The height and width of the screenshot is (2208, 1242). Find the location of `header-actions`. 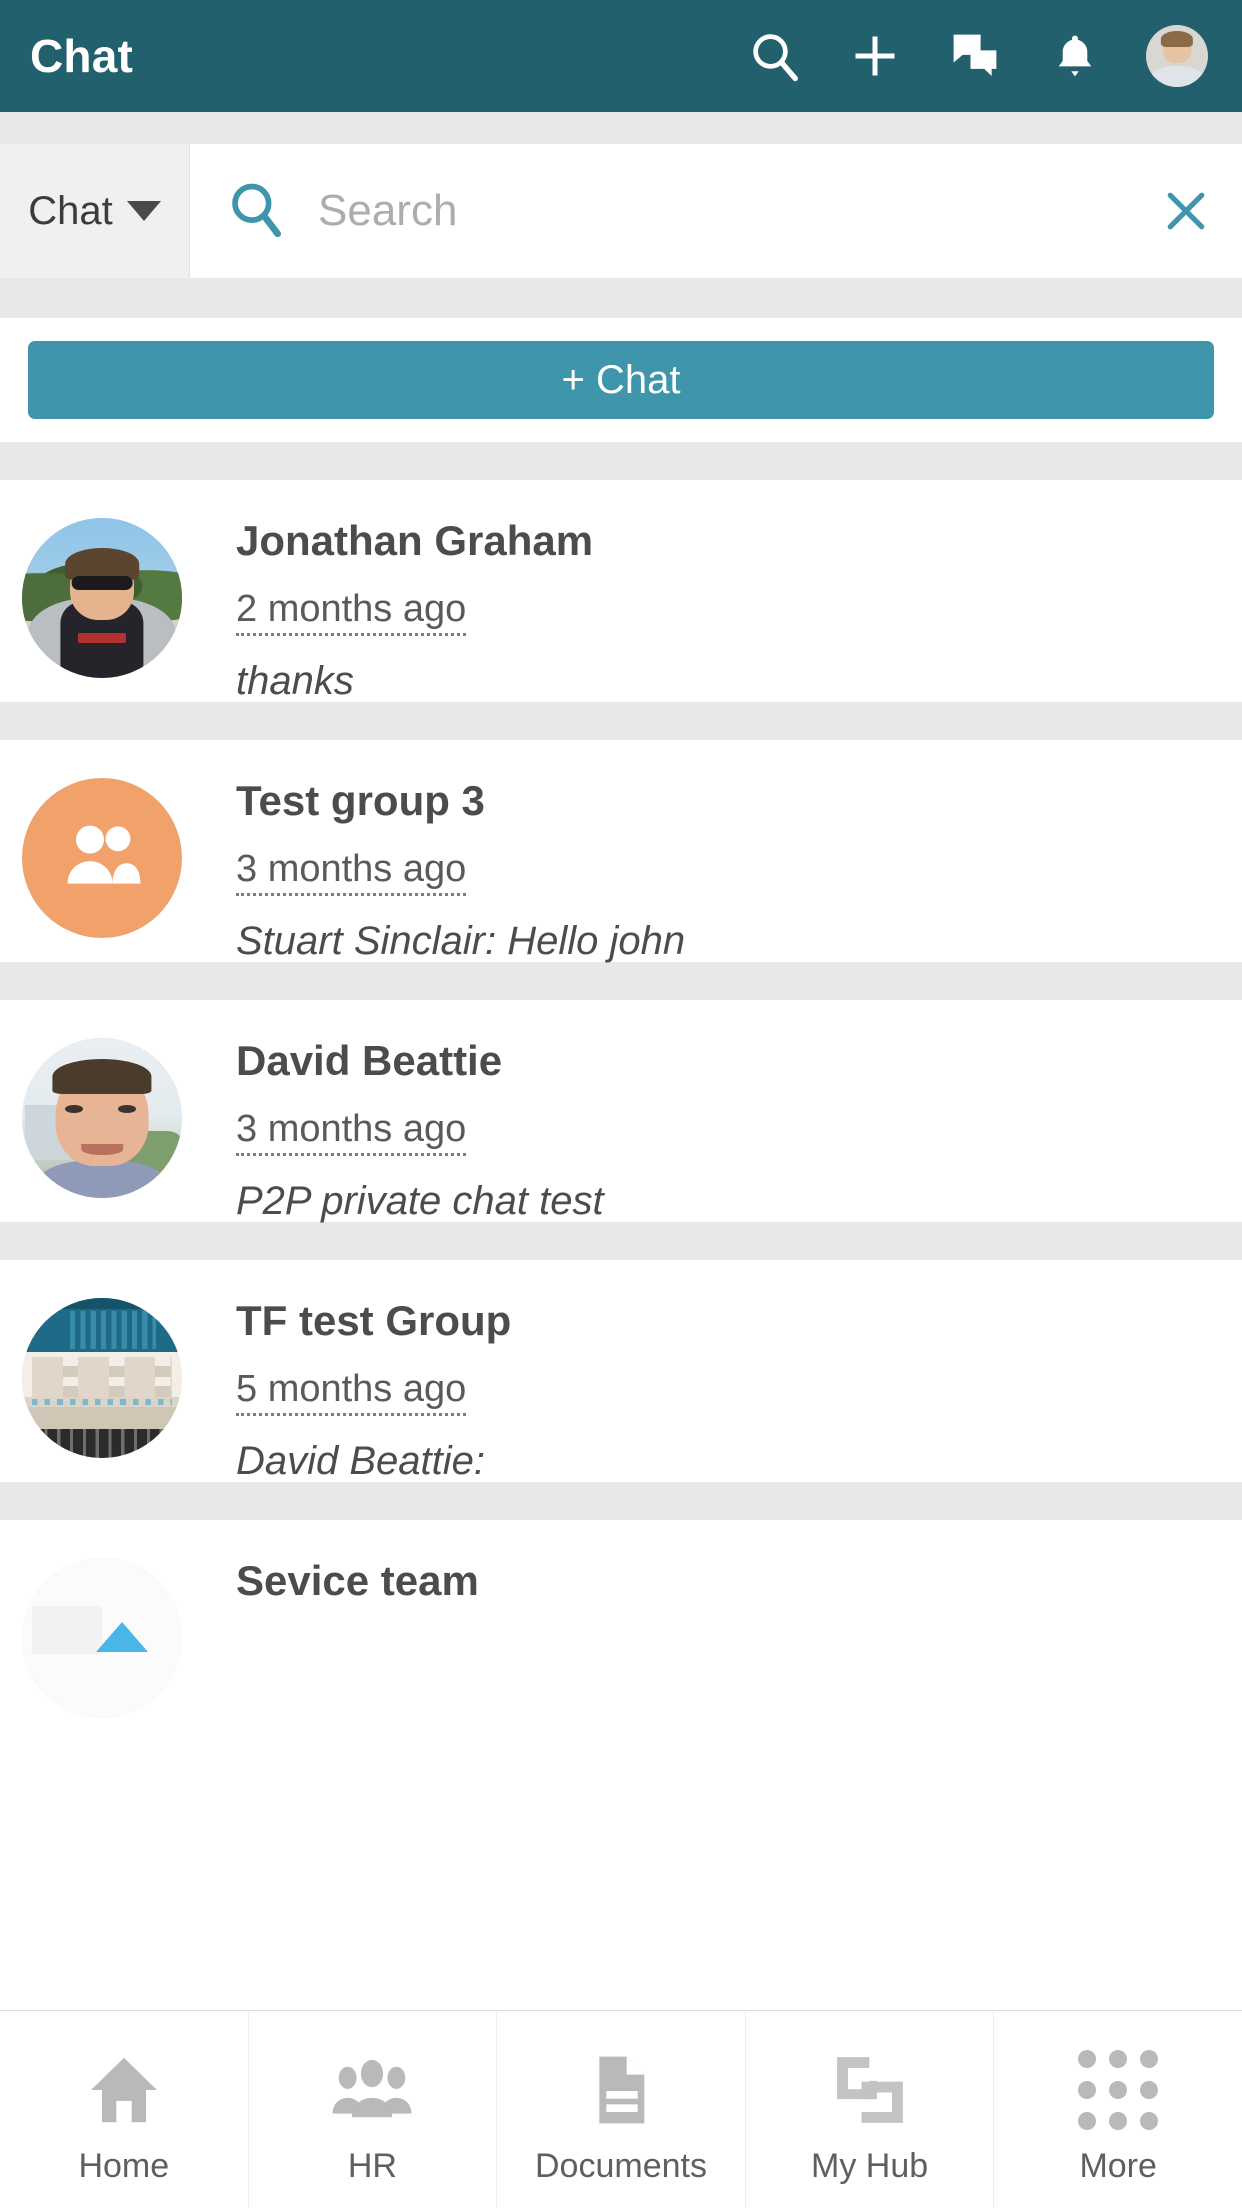

header-actions is located at coordinates (981, 56).